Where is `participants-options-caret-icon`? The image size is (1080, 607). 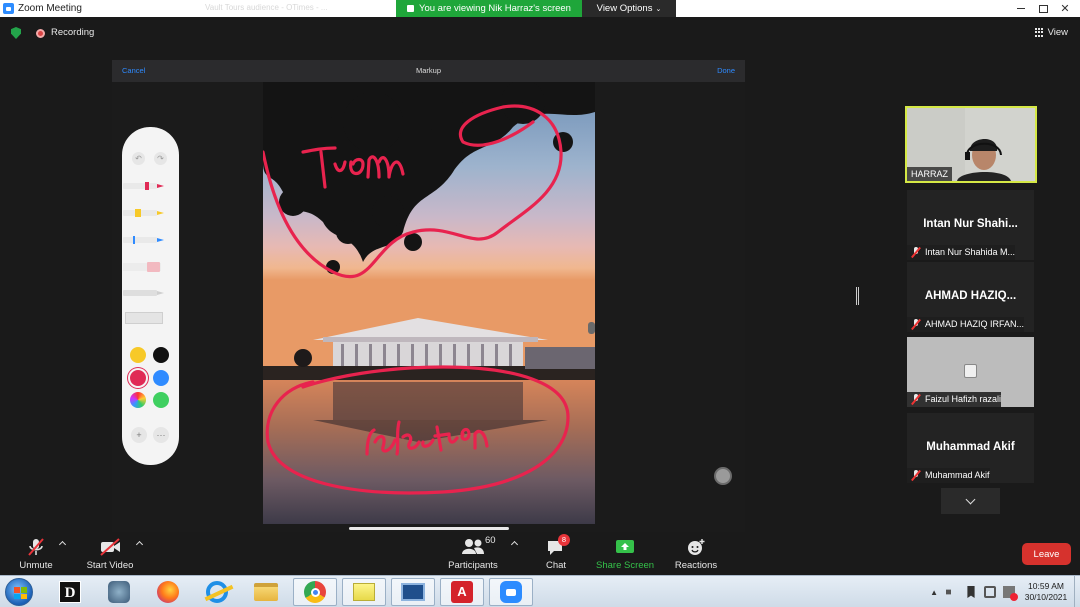 participants-options-caret-icon is located at coordinates (514, 544).